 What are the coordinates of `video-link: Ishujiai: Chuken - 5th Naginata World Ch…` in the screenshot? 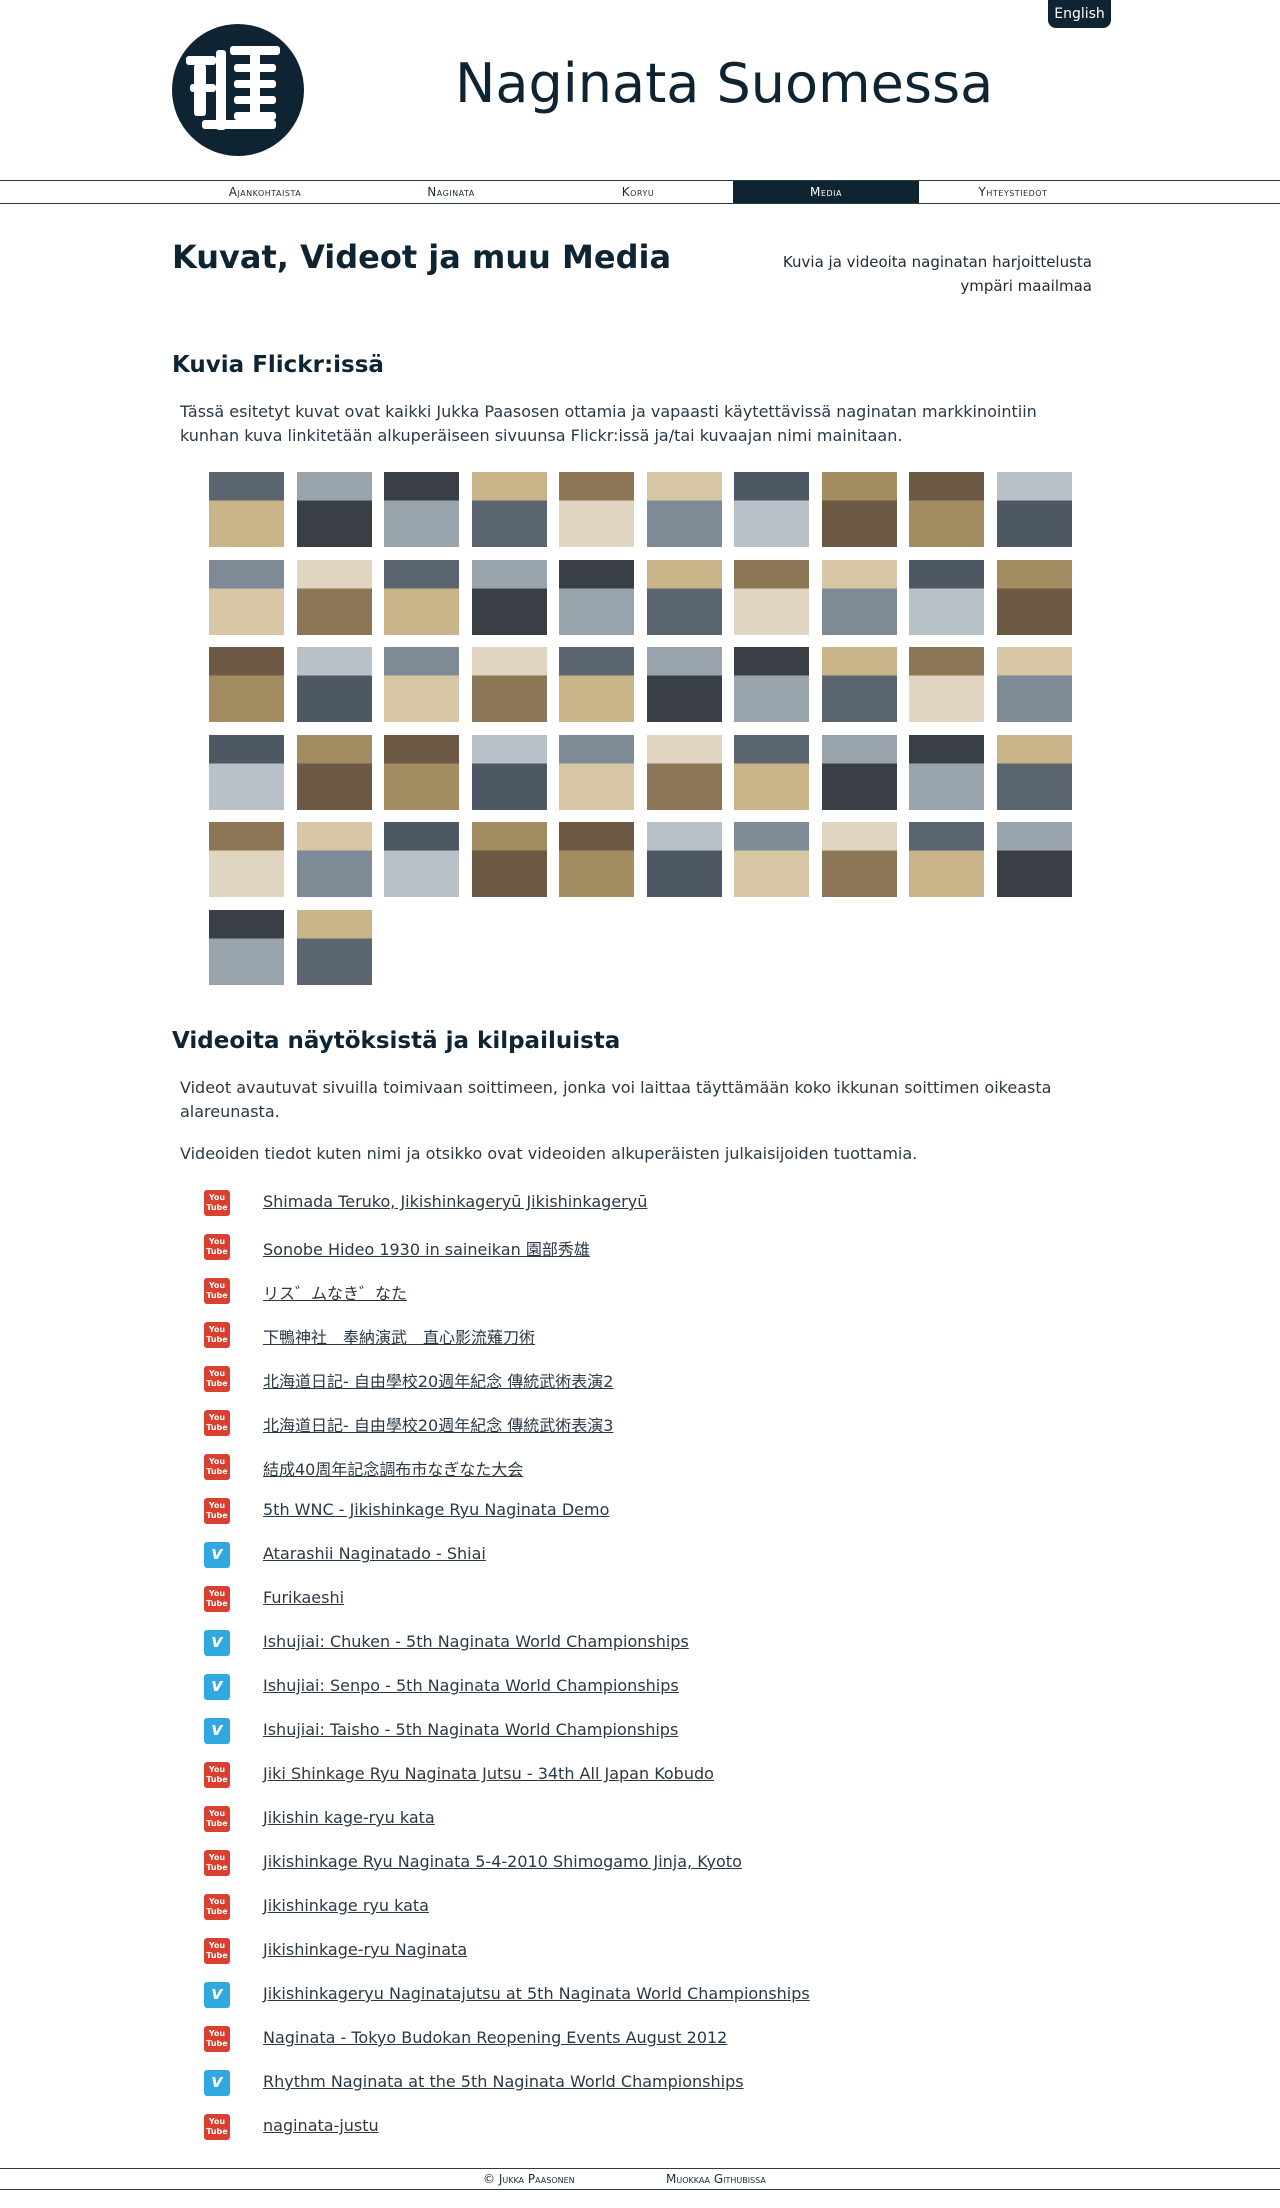 It's located at (476, 1641).